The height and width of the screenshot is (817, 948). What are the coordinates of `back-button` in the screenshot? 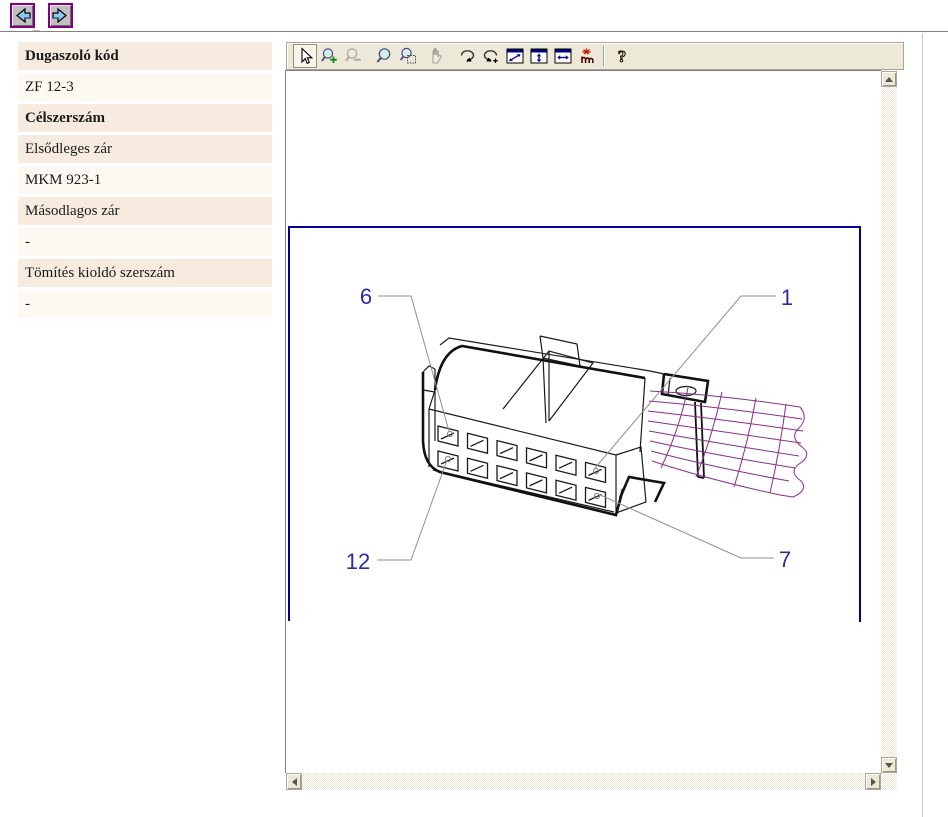 It's located at (22, 15).